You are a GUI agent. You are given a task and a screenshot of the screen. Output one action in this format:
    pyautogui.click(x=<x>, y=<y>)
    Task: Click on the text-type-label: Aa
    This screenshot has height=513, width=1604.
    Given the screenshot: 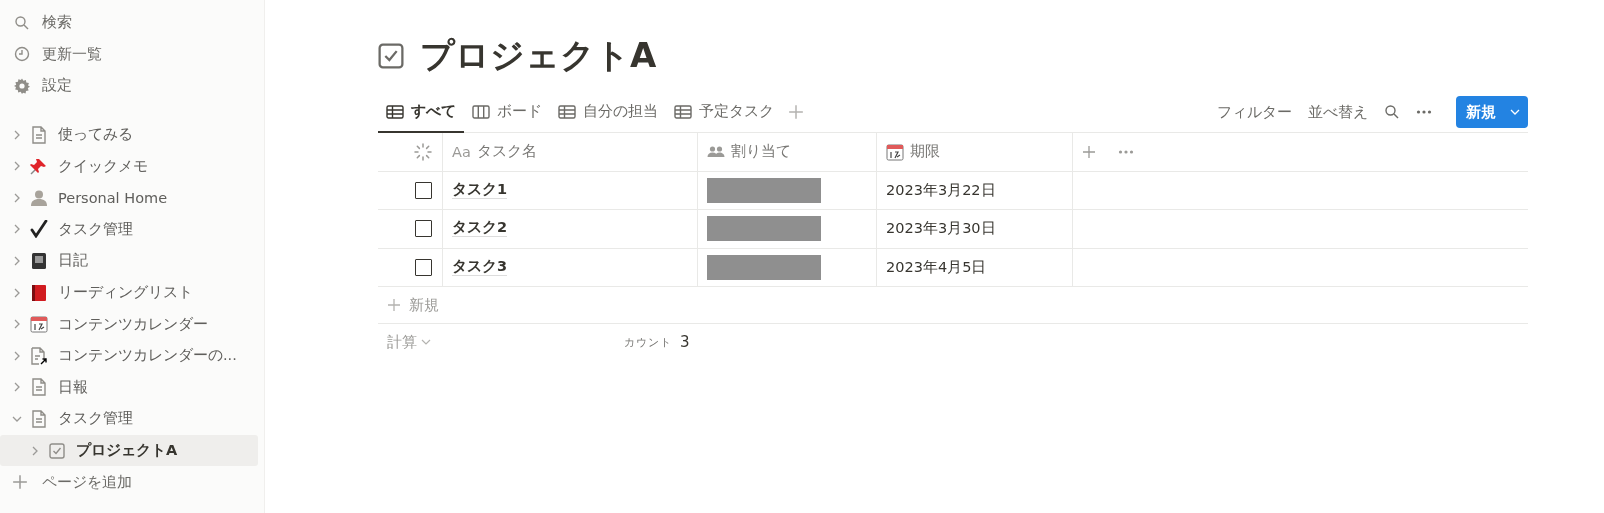 What is the action you would take?
    pyautogui.click(x=461, y=151)
    